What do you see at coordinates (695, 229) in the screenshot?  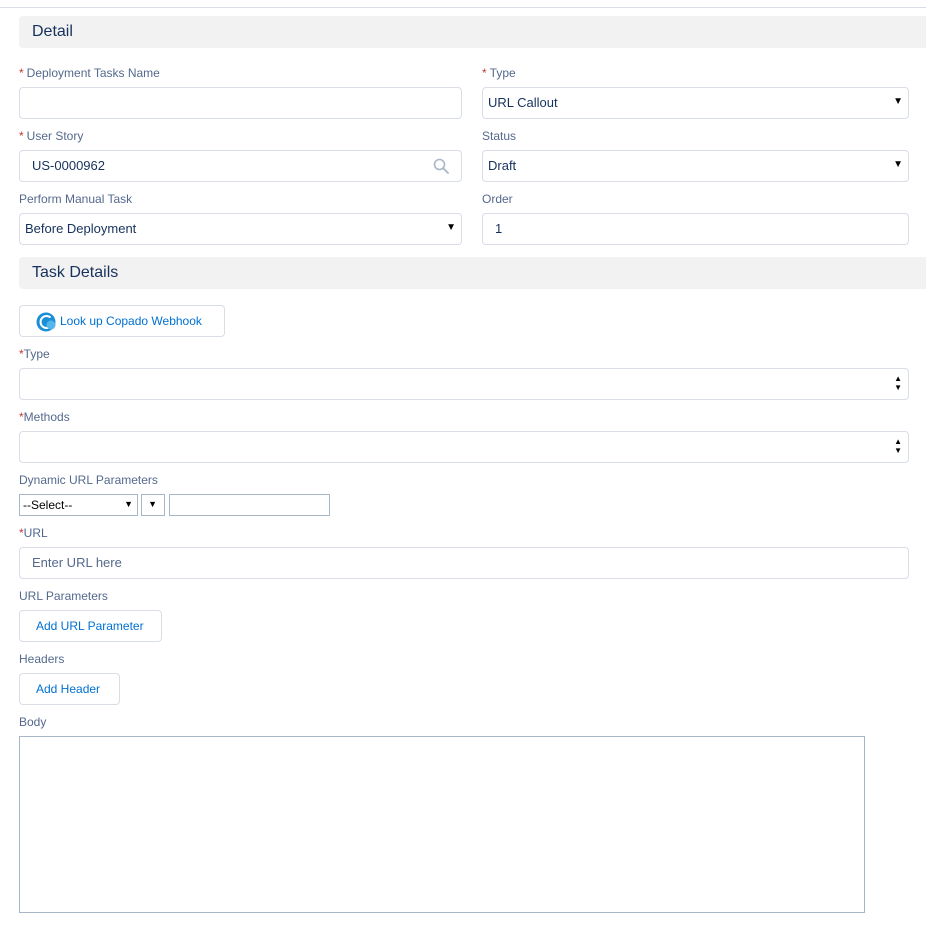 I see `order-input: 1` at bounding box center [695, 229].